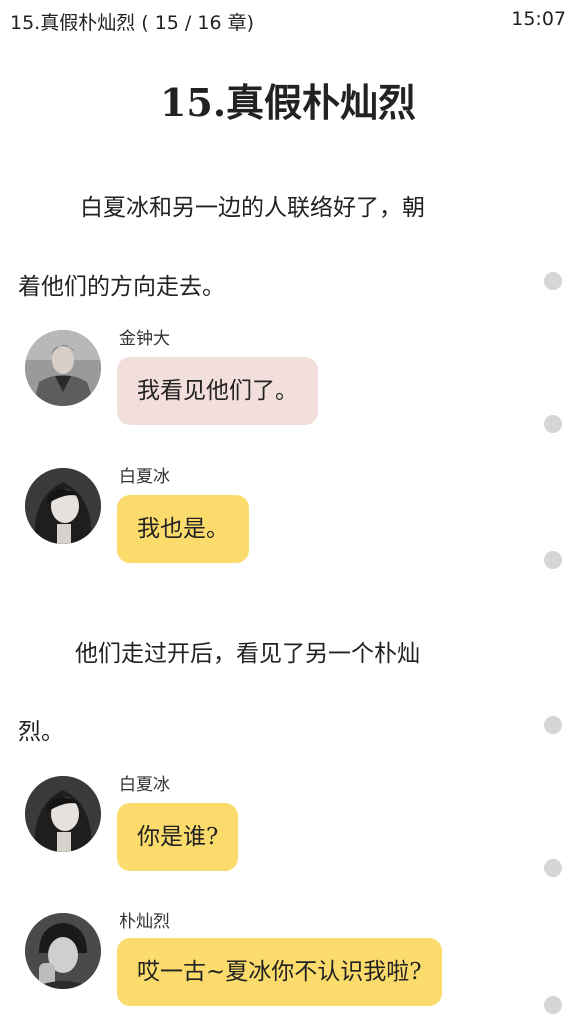 This screenshot has height=1024, width=576. Describe the element at coordinates (178, 837) in the screenshot. I see `chat-bubble: 你是谁?` at that location.